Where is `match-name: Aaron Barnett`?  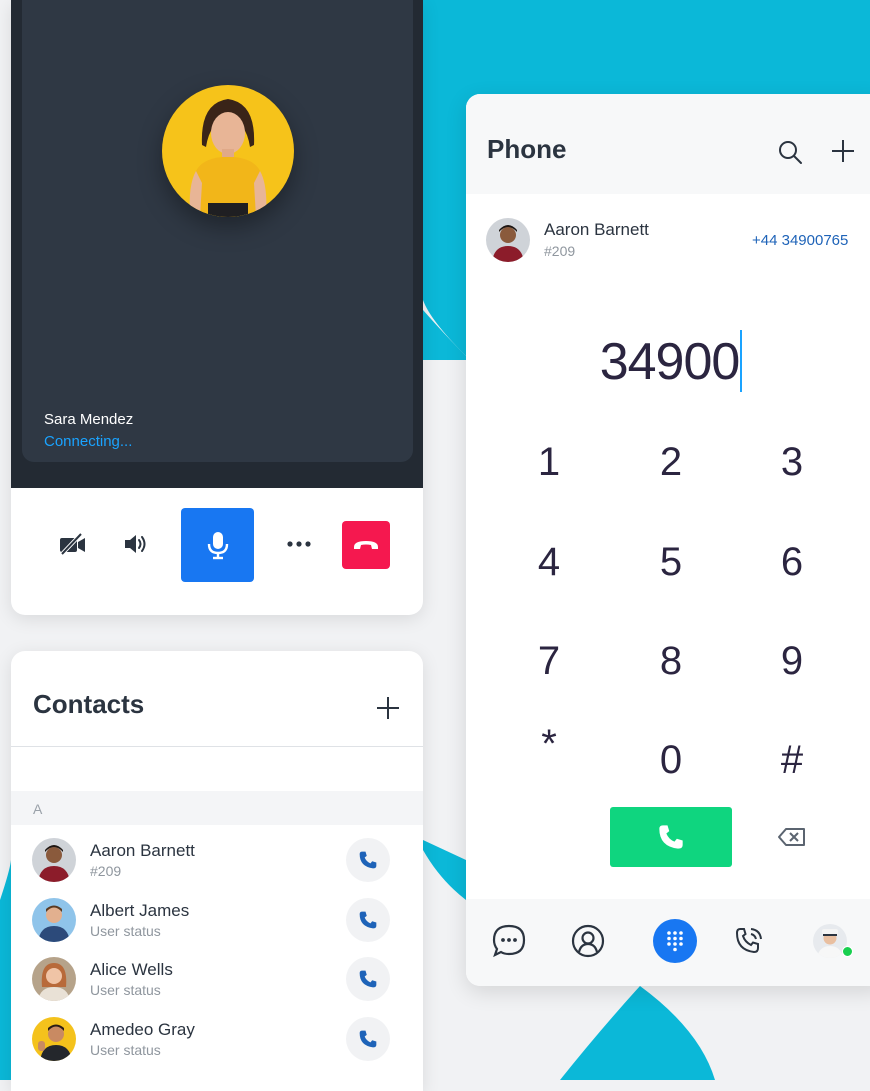
match-name: Aaron Barnett is located at coordinates (596, 230).